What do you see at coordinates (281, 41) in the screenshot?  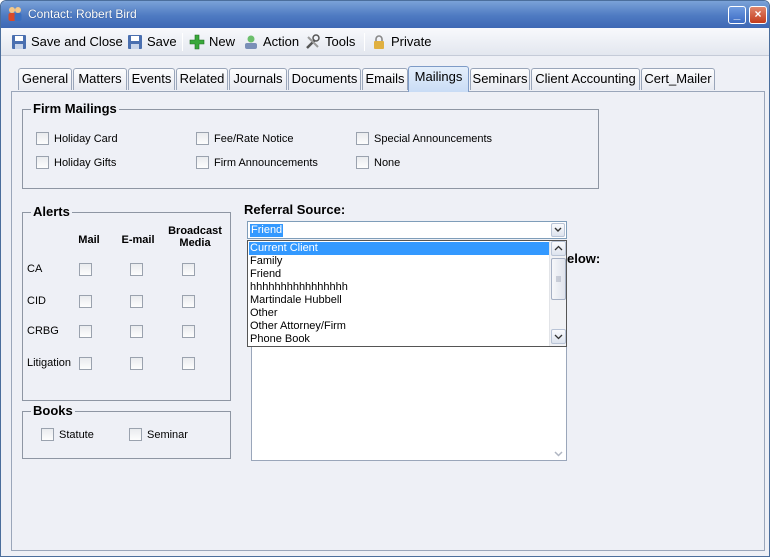 I see `action-label: Action` at bounding box center [281, 41].